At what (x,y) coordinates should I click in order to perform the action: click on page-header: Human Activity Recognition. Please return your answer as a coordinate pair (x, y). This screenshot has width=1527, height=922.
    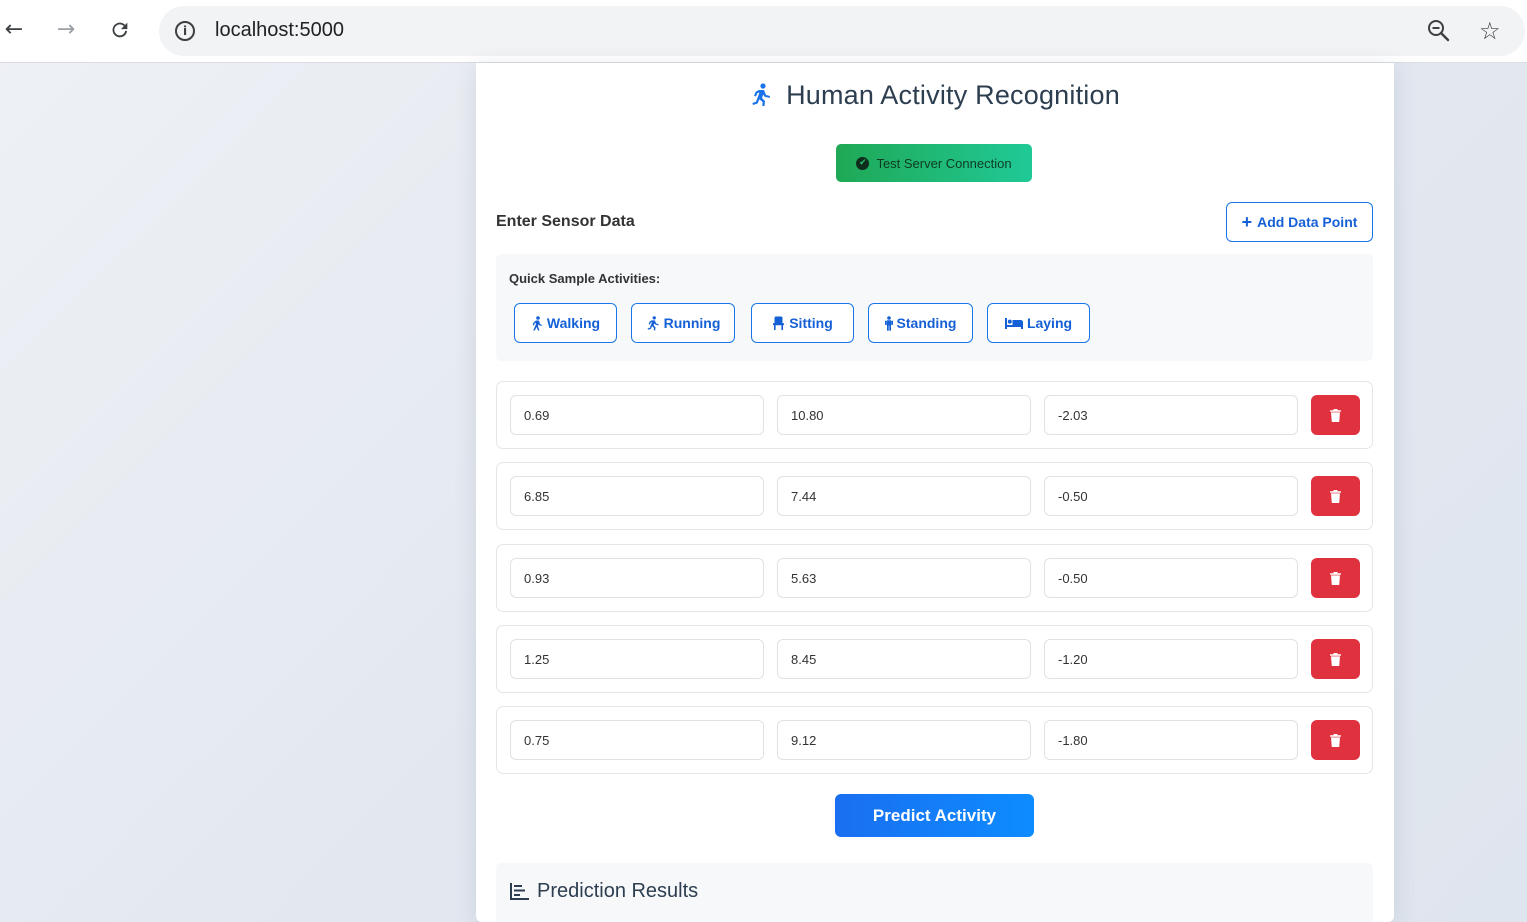
    Looking at the image, I should click on (935, 95).